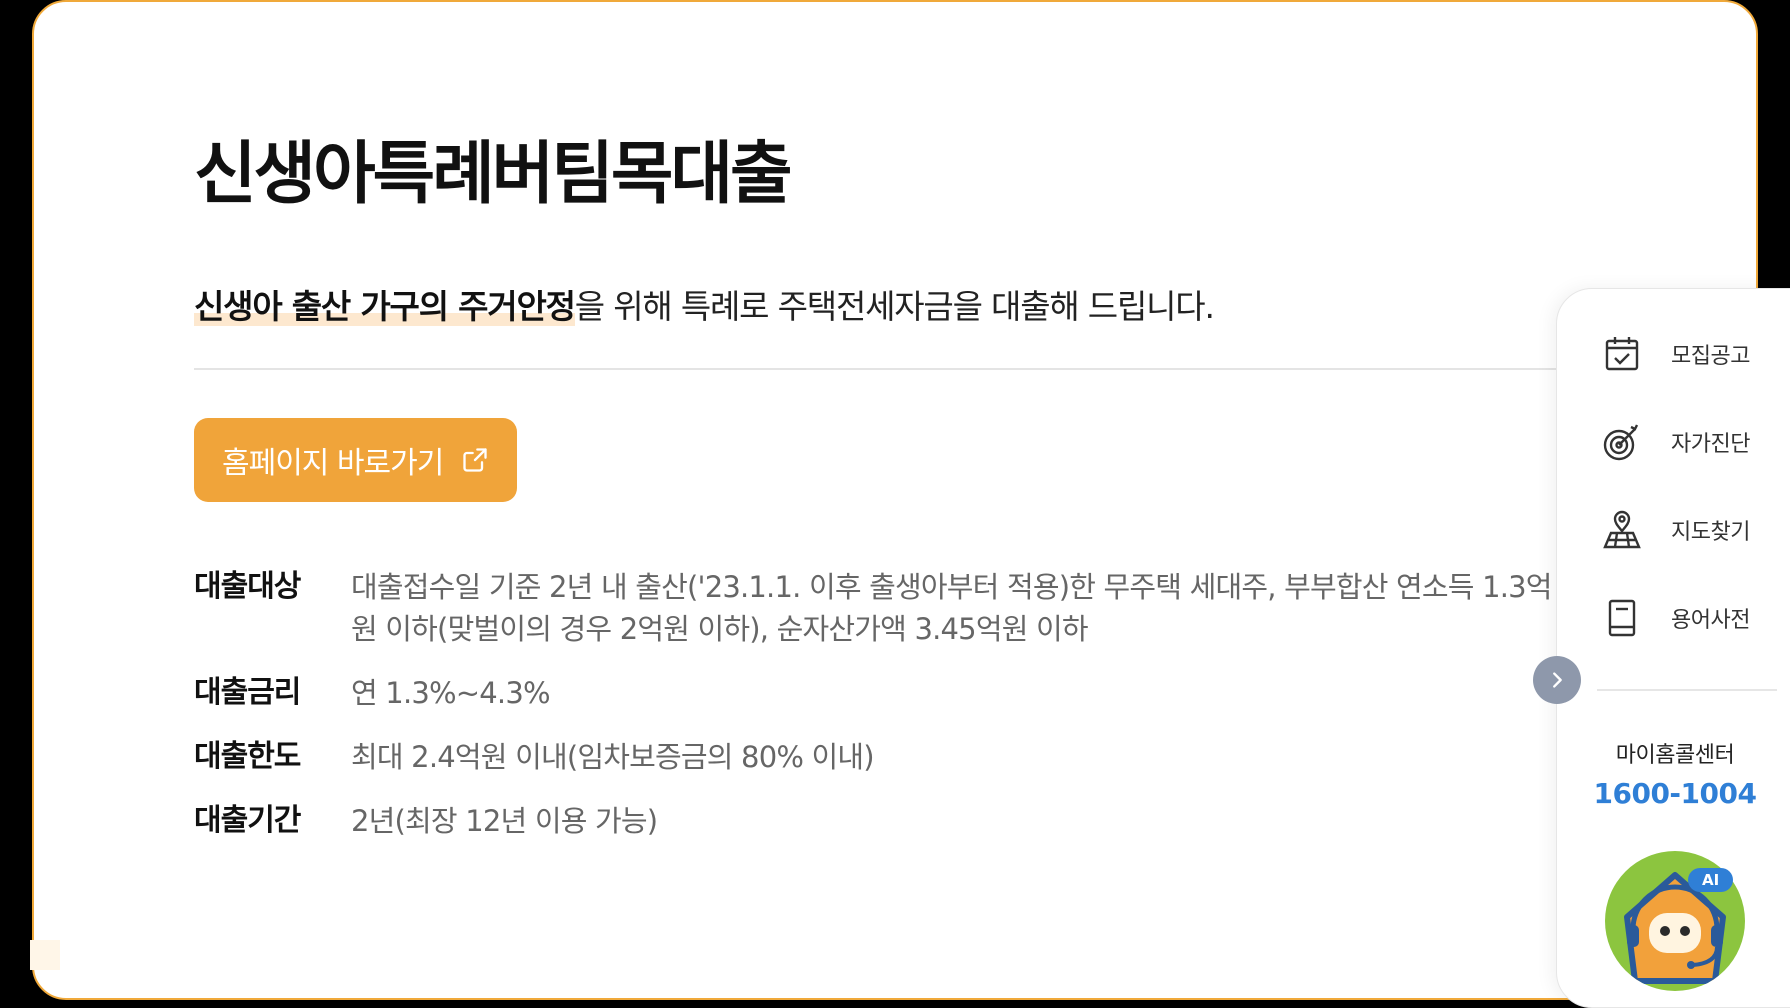 The width and height of the screenshot is (1790, 1008). Describe the element at coordinates (1622, 354) in the screenshot. I see `calendar-check-icon` at that location.